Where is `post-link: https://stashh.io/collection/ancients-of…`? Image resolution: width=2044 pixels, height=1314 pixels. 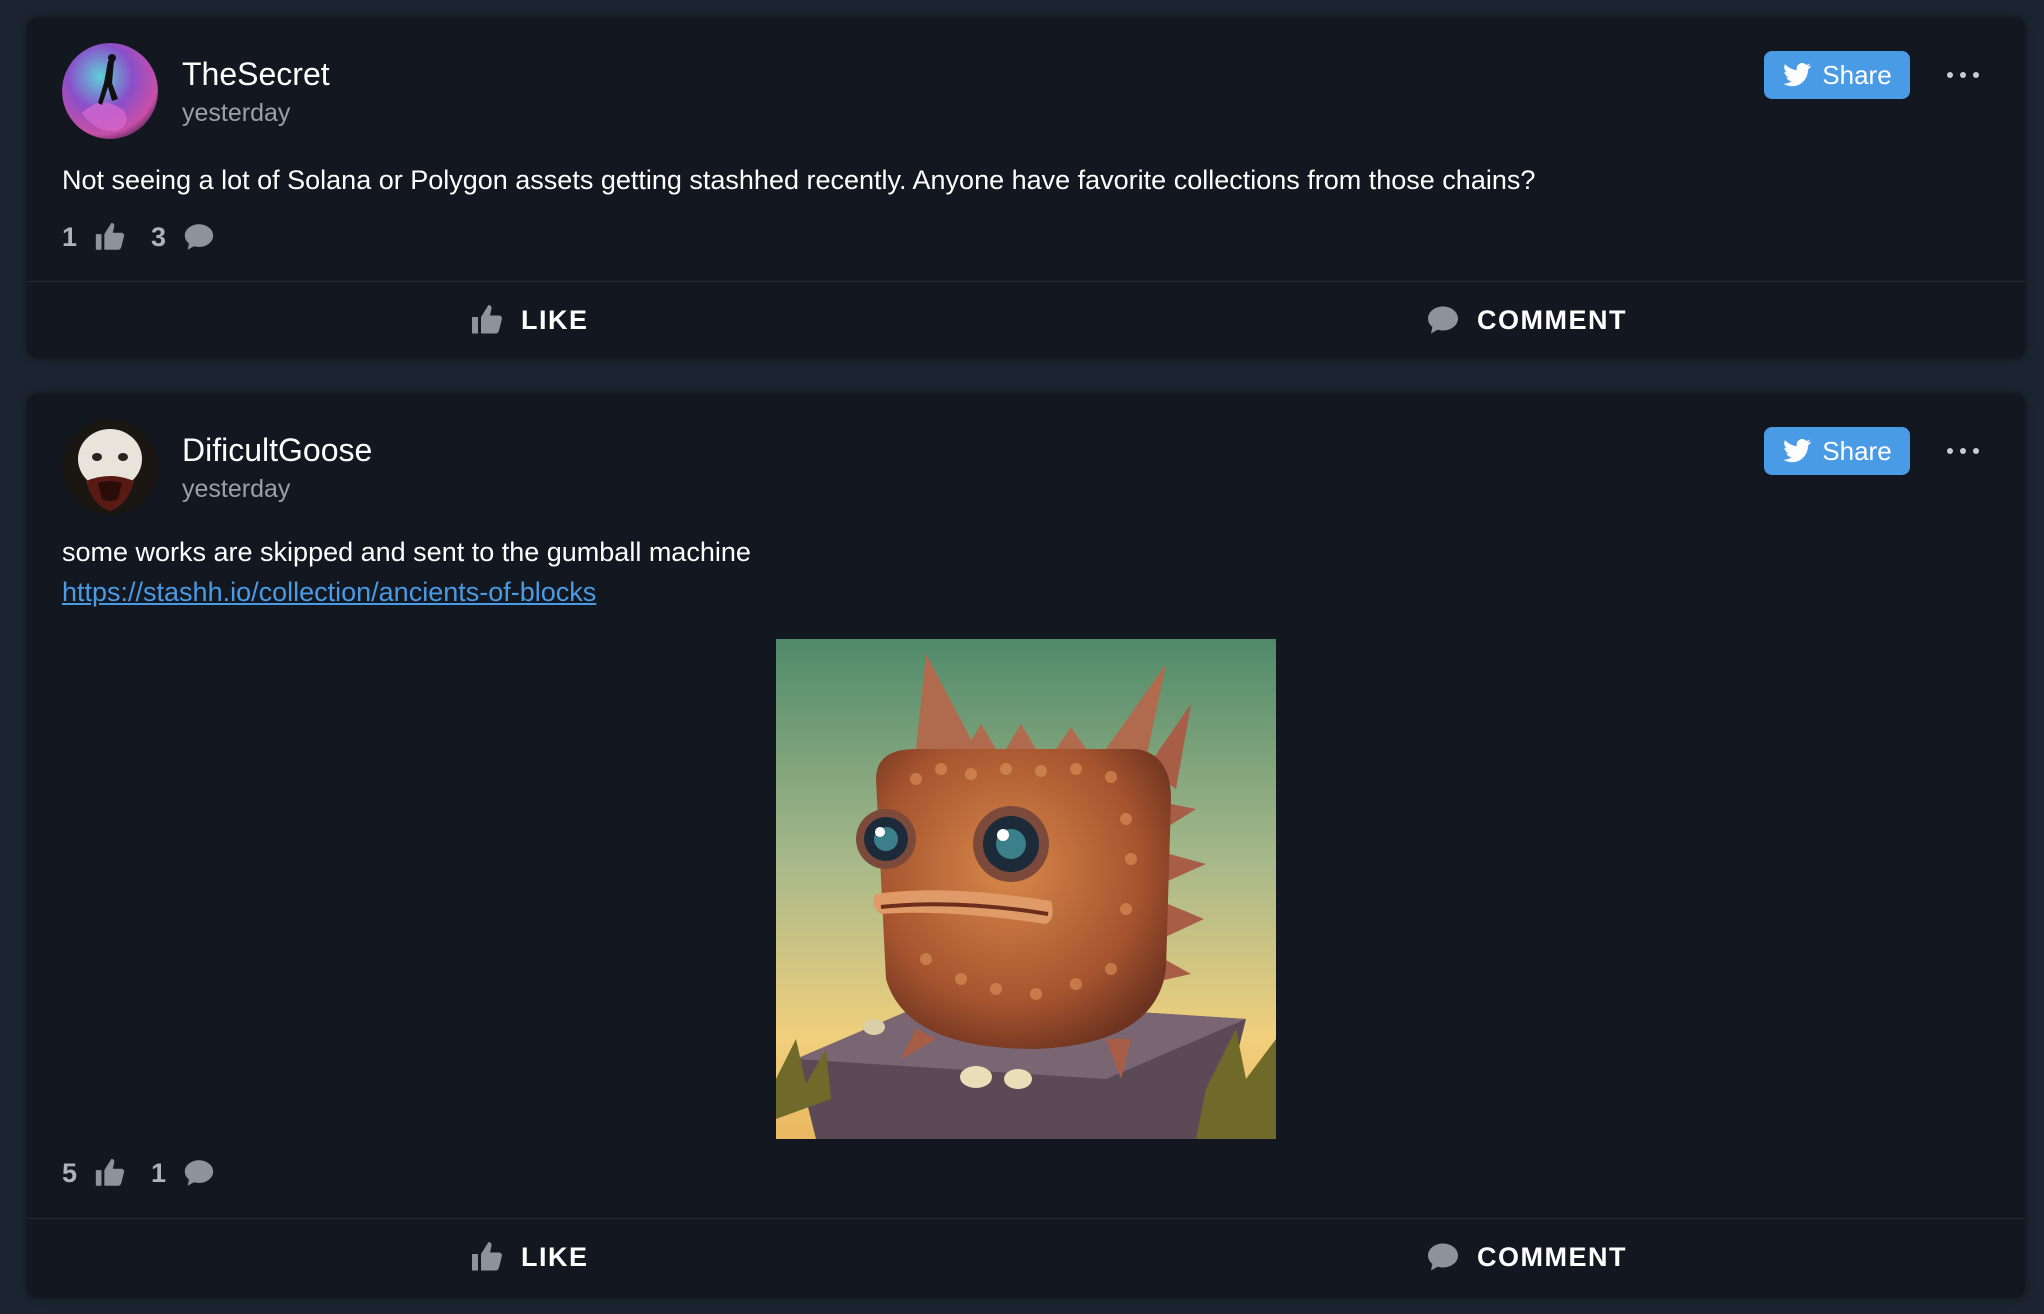
post-link: https://stashh.io/collection/ancients-of… is located at coordinates (329, 592).